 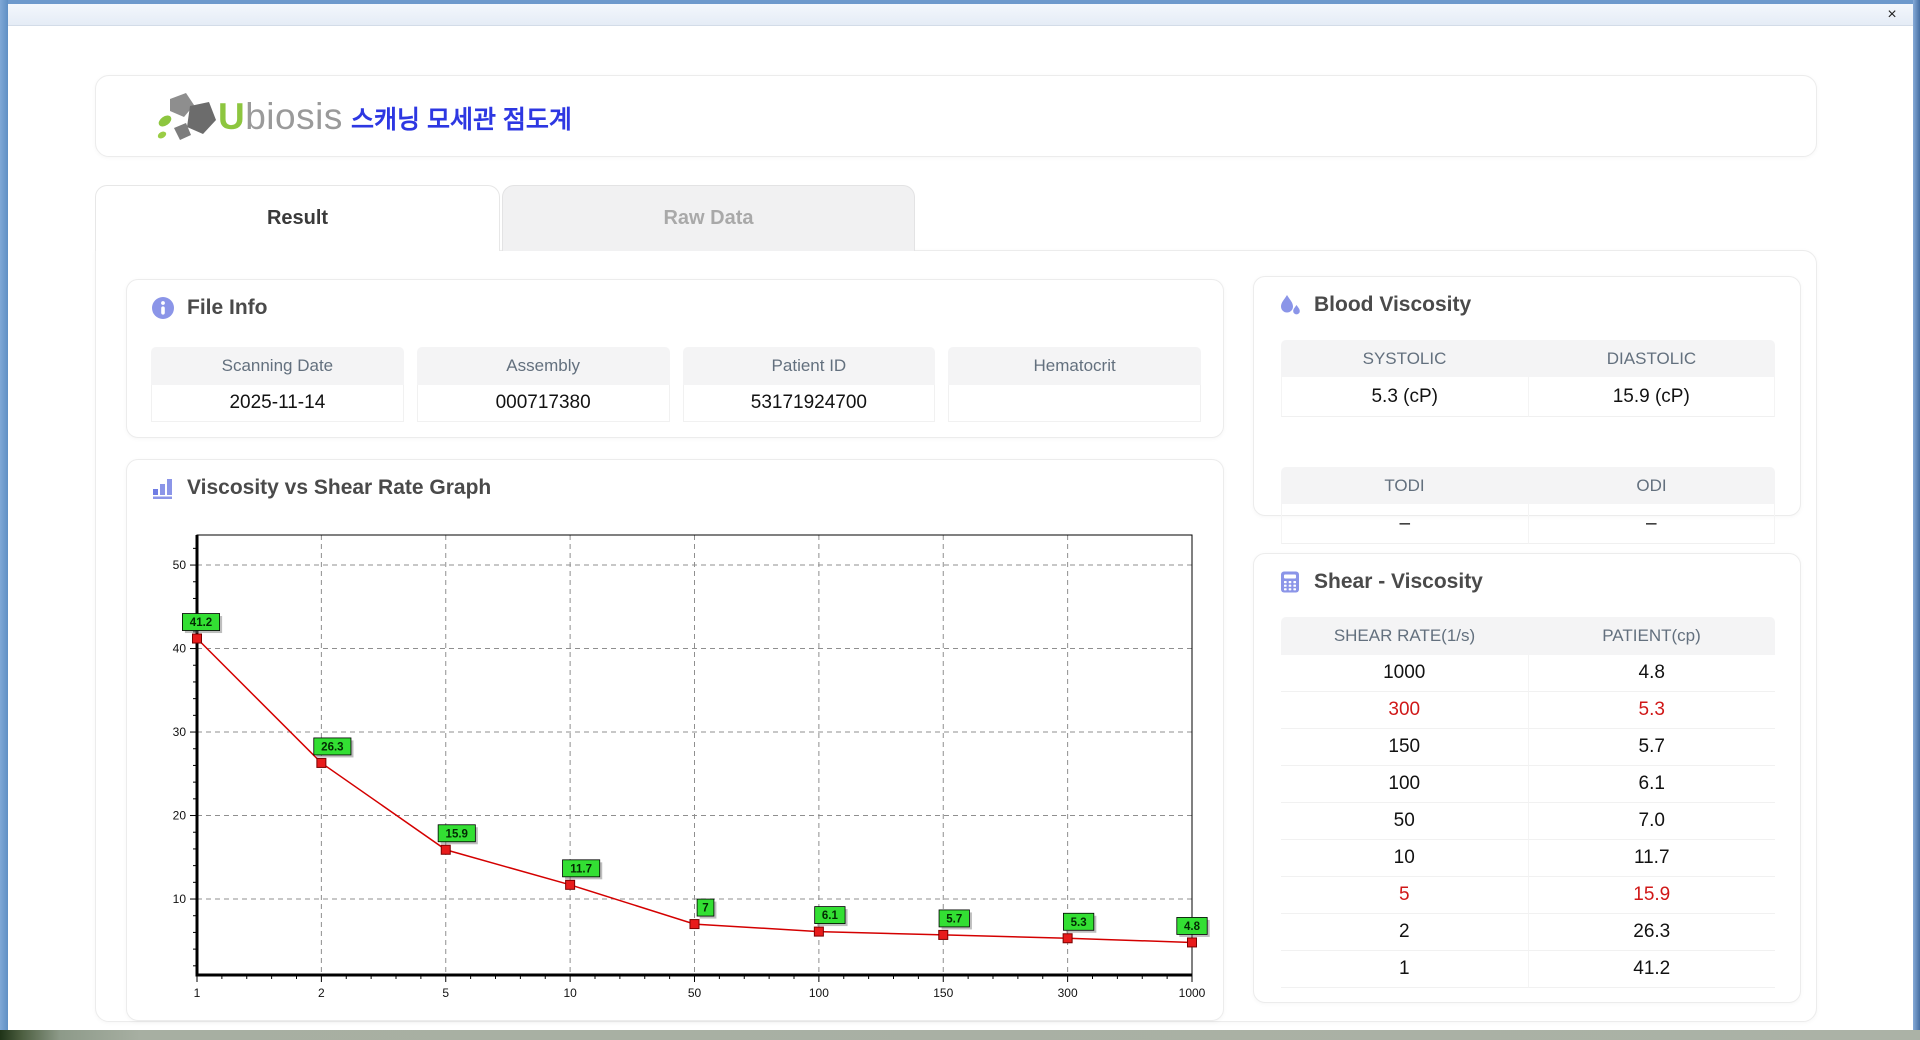 I want to click on table-row: 5 15.9, so click(x=1528, y=895).